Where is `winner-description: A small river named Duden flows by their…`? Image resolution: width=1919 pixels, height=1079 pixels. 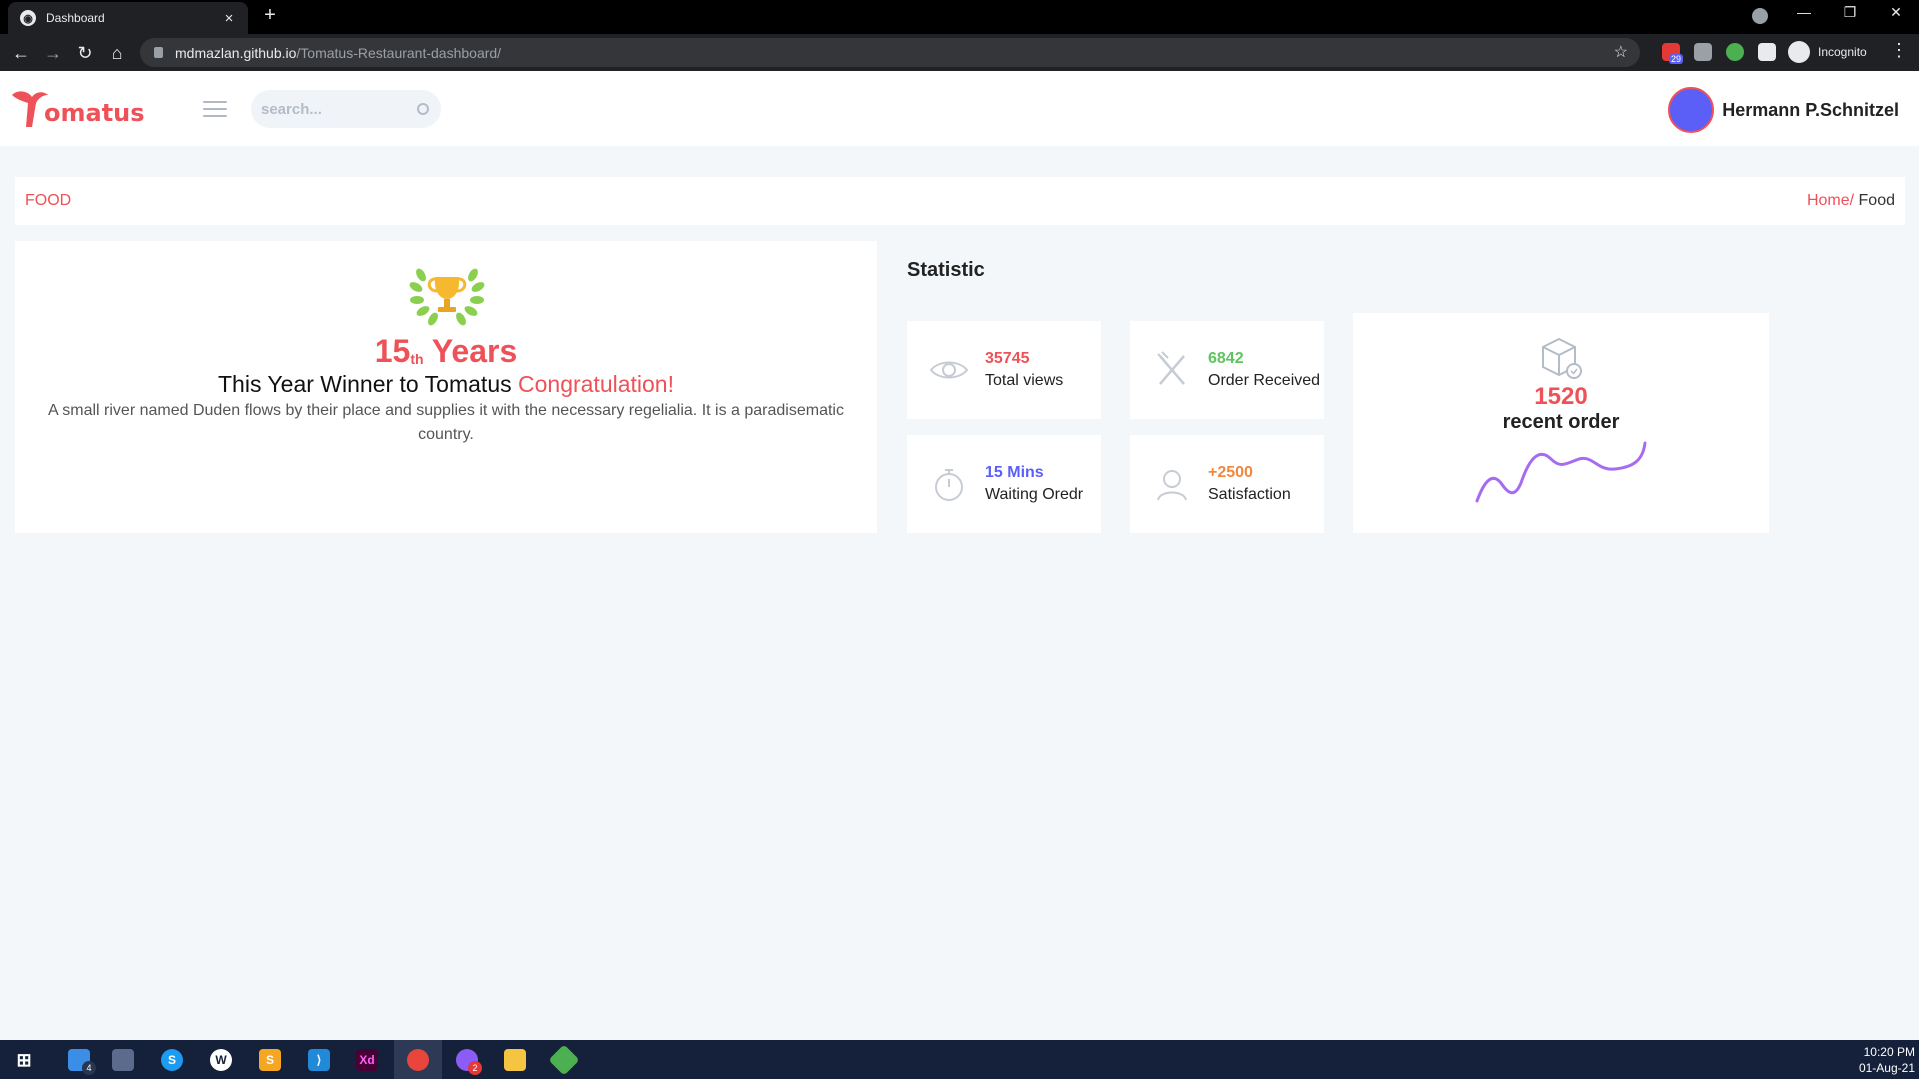 winner-description: A small river named Duden flows by their… is located at coordinates (446, 422).